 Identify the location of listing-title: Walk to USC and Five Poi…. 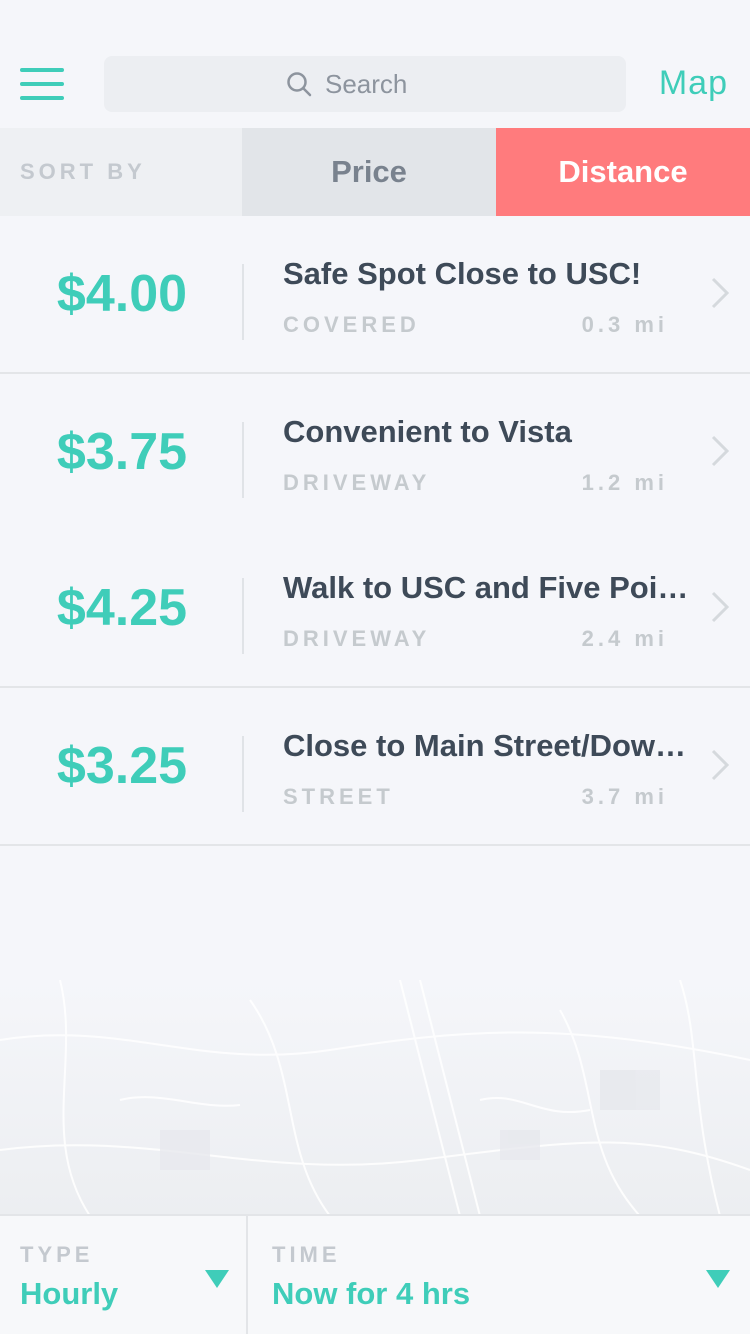
(486, 587).